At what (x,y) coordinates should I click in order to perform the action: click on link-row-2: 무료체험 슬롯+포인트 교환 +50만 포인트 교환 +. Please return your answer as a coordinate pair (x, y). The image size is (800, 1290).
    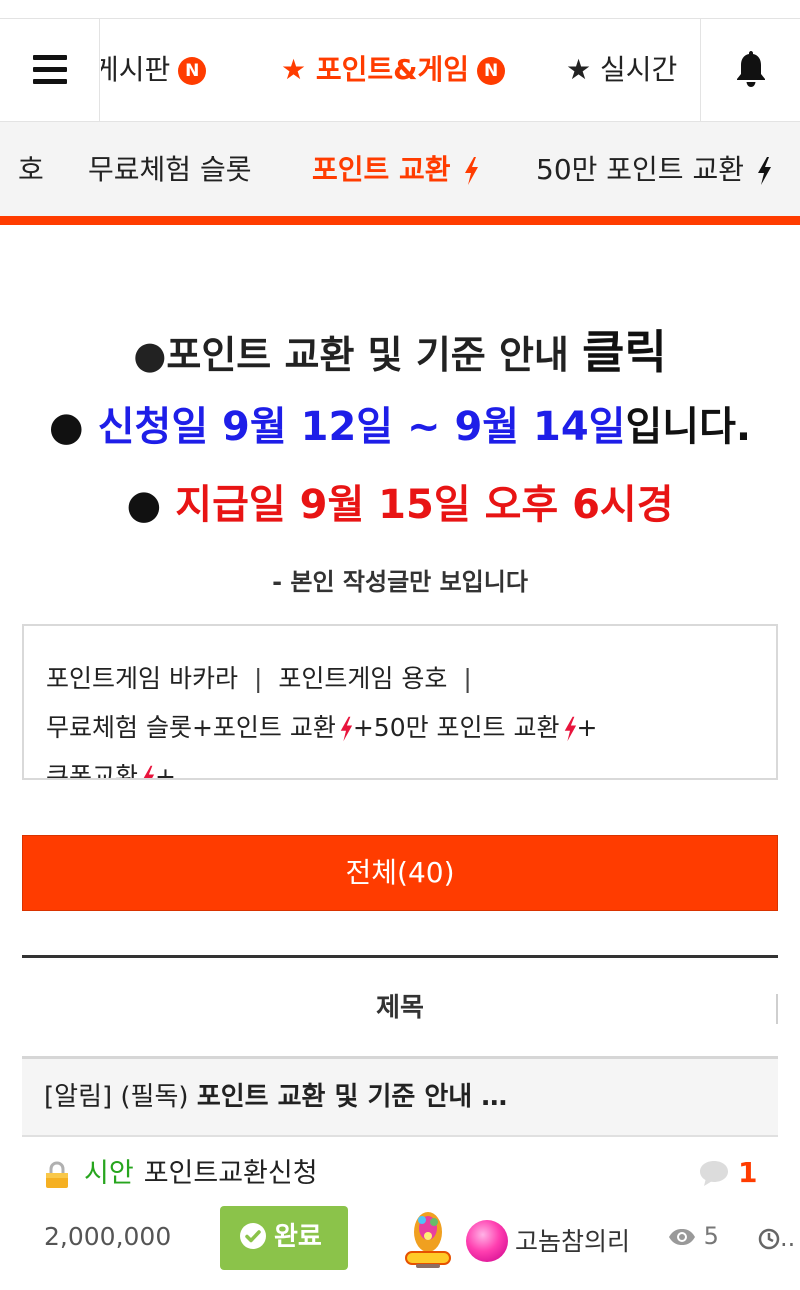
    Looking at the image, I should click on (400, 727).